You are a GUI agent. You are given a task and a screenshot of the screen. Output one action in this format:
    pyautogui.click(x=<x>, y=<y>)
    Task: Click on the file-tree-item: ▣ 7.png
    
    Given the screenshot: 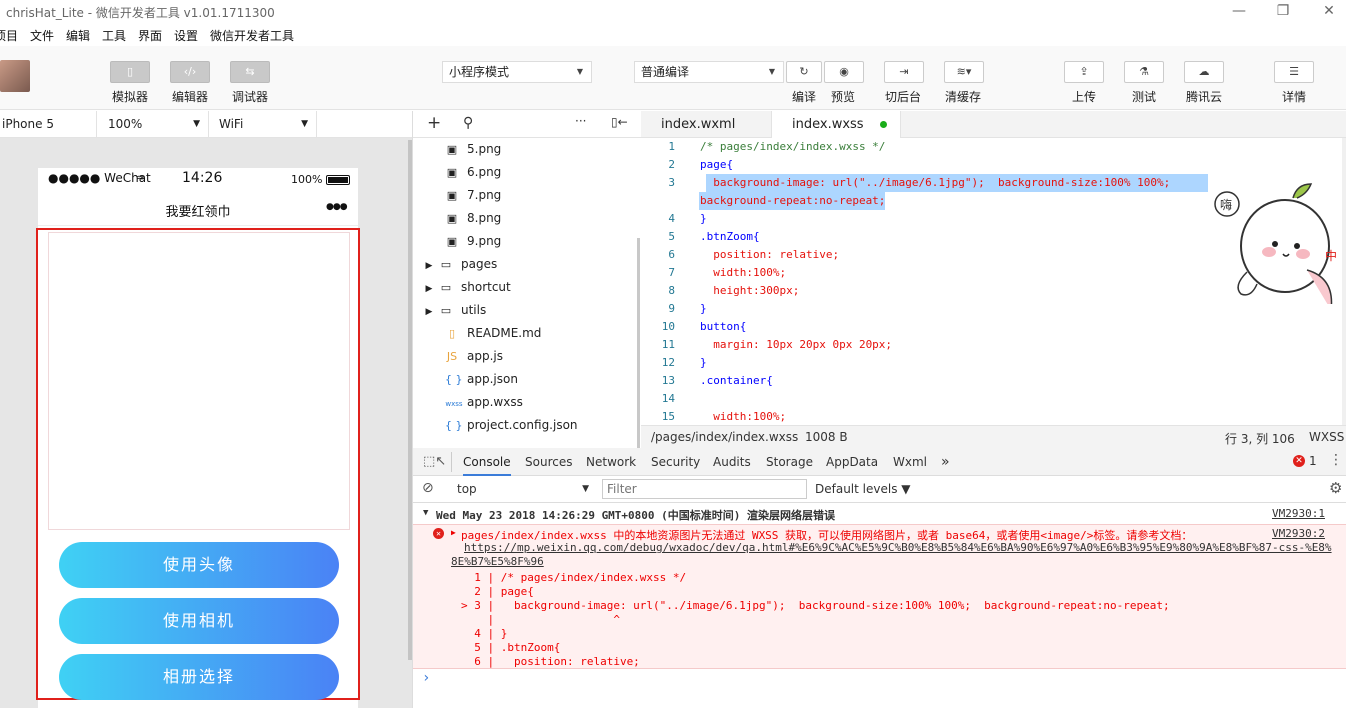 What is the action you would take?
    pyautogui.click(x=473, y=195)
    